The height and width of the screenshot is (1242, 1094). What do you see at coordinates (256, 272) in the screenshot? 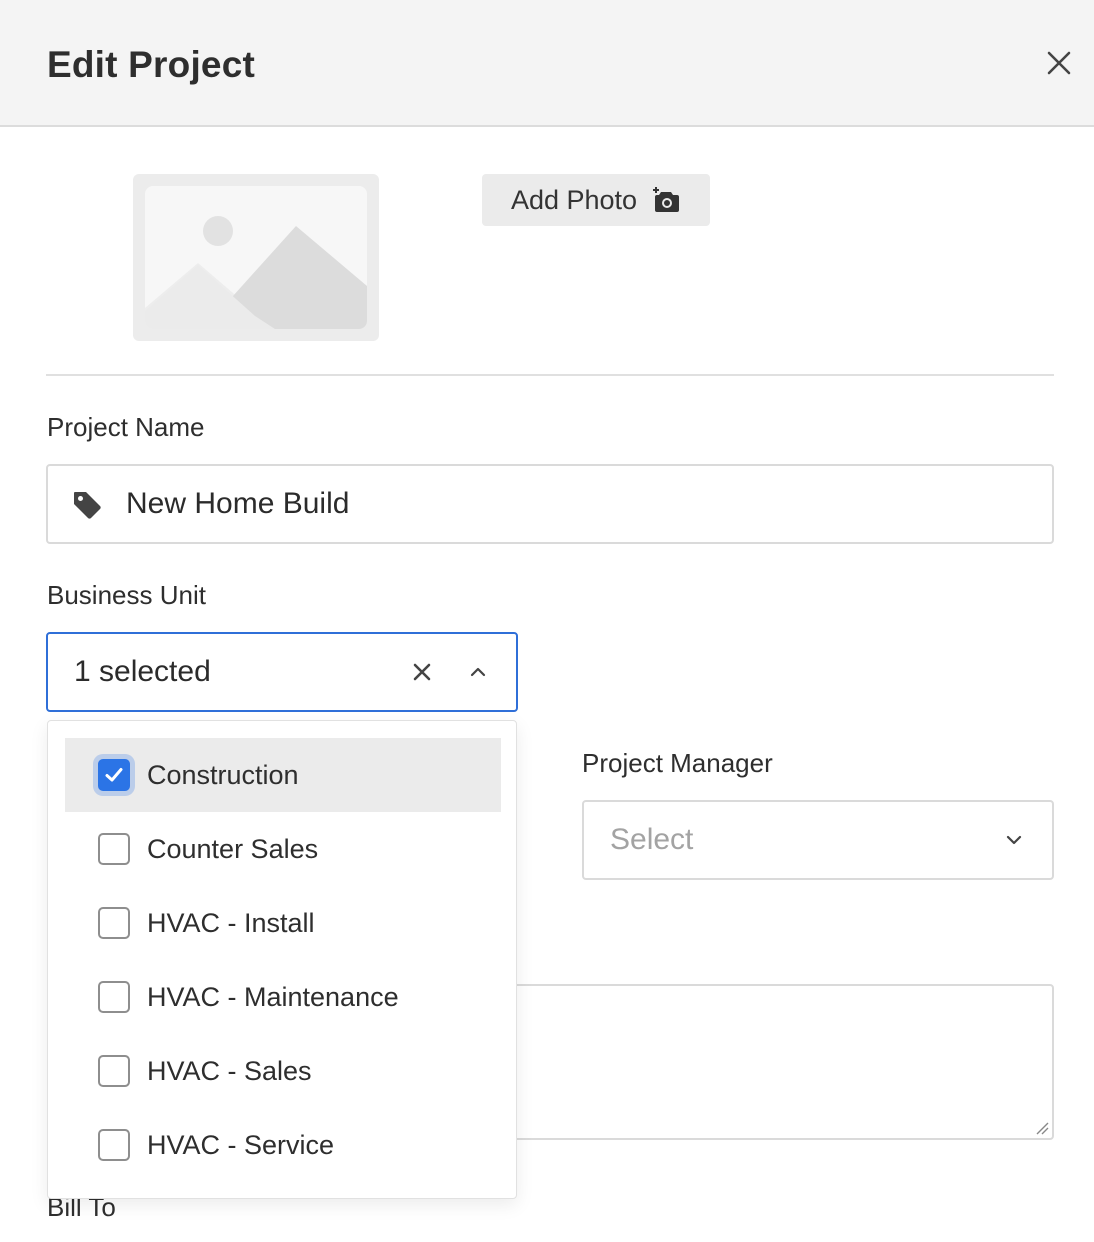
I see `image-placeholder-icon` at bounding box center [256, 272].